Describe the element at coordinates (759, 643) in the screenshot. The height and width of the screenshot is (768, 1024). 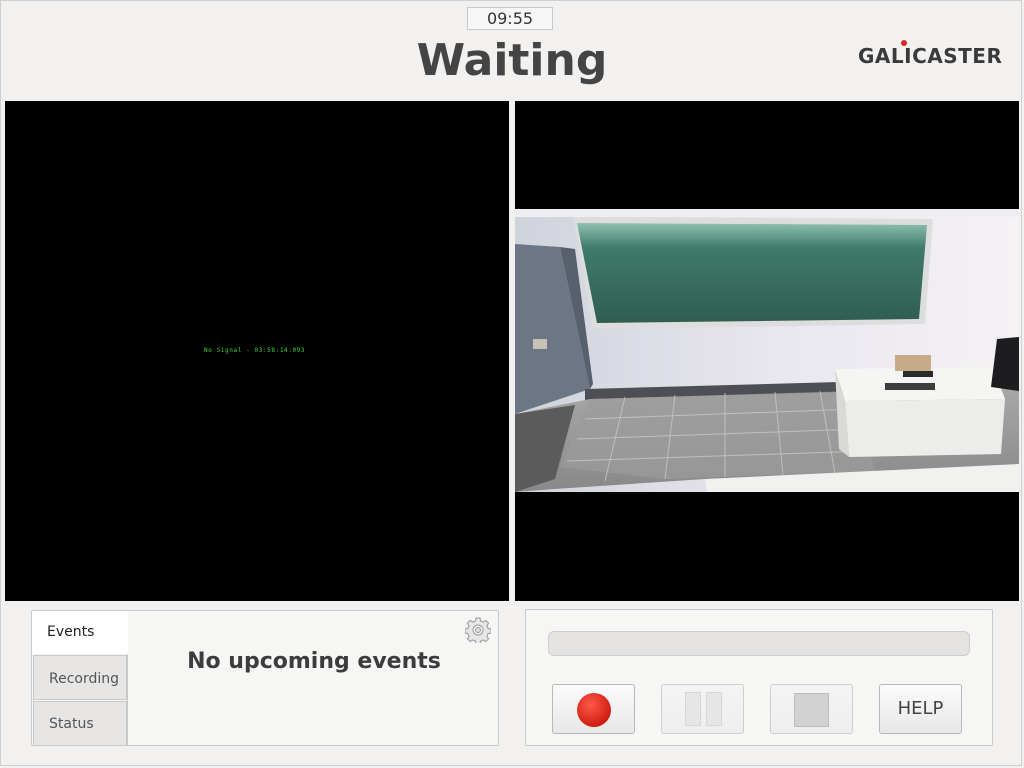
I see `recording-progress-bar` at that location.